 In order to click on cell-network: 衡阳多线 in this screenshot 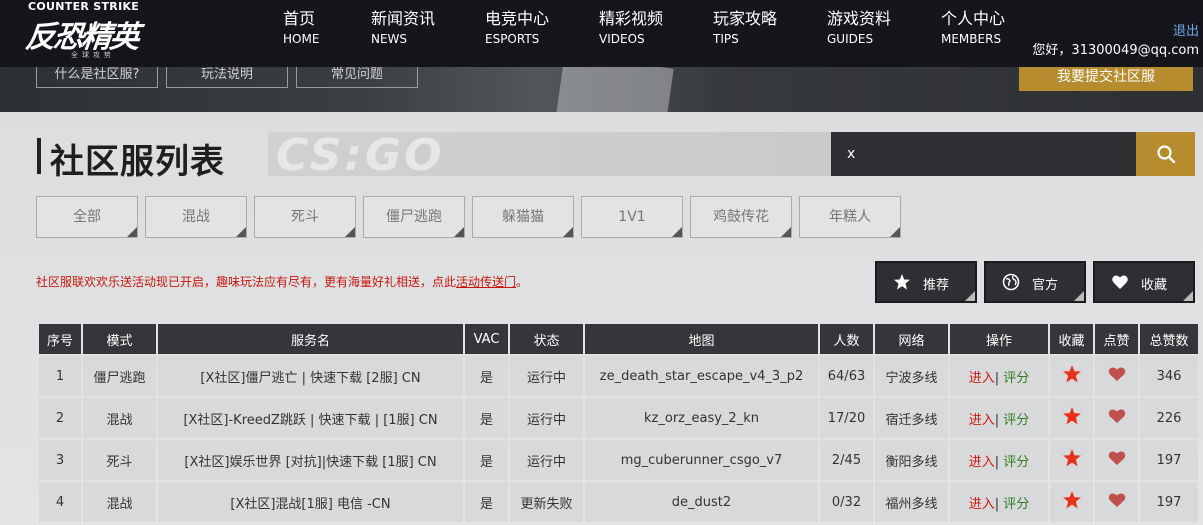, I will do `click(911, 460)`.